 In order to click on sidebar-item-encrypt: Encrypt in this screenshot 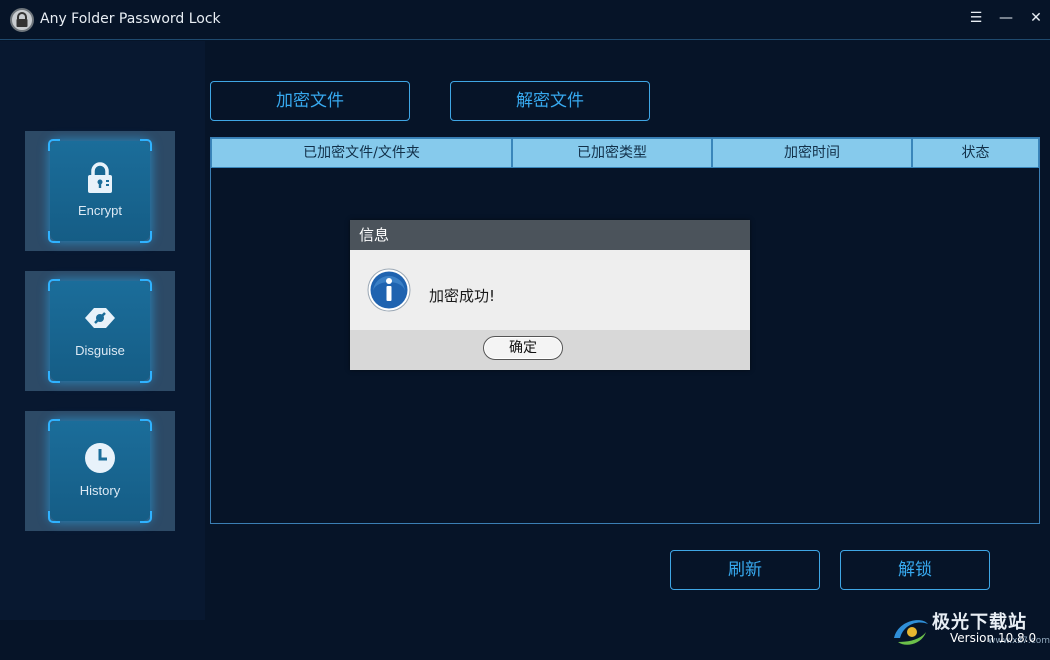, I will do `click(100, 191)`.